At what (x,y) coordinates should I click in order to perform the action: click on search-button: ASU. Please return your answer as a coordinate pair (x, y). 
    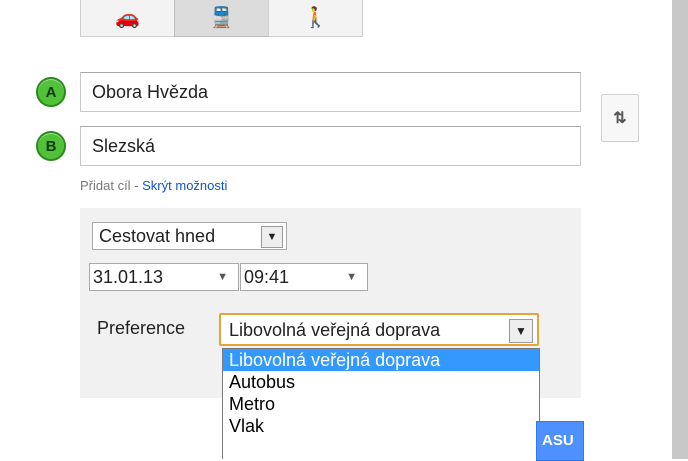
    Looking at the image, I should click on (560, 441).